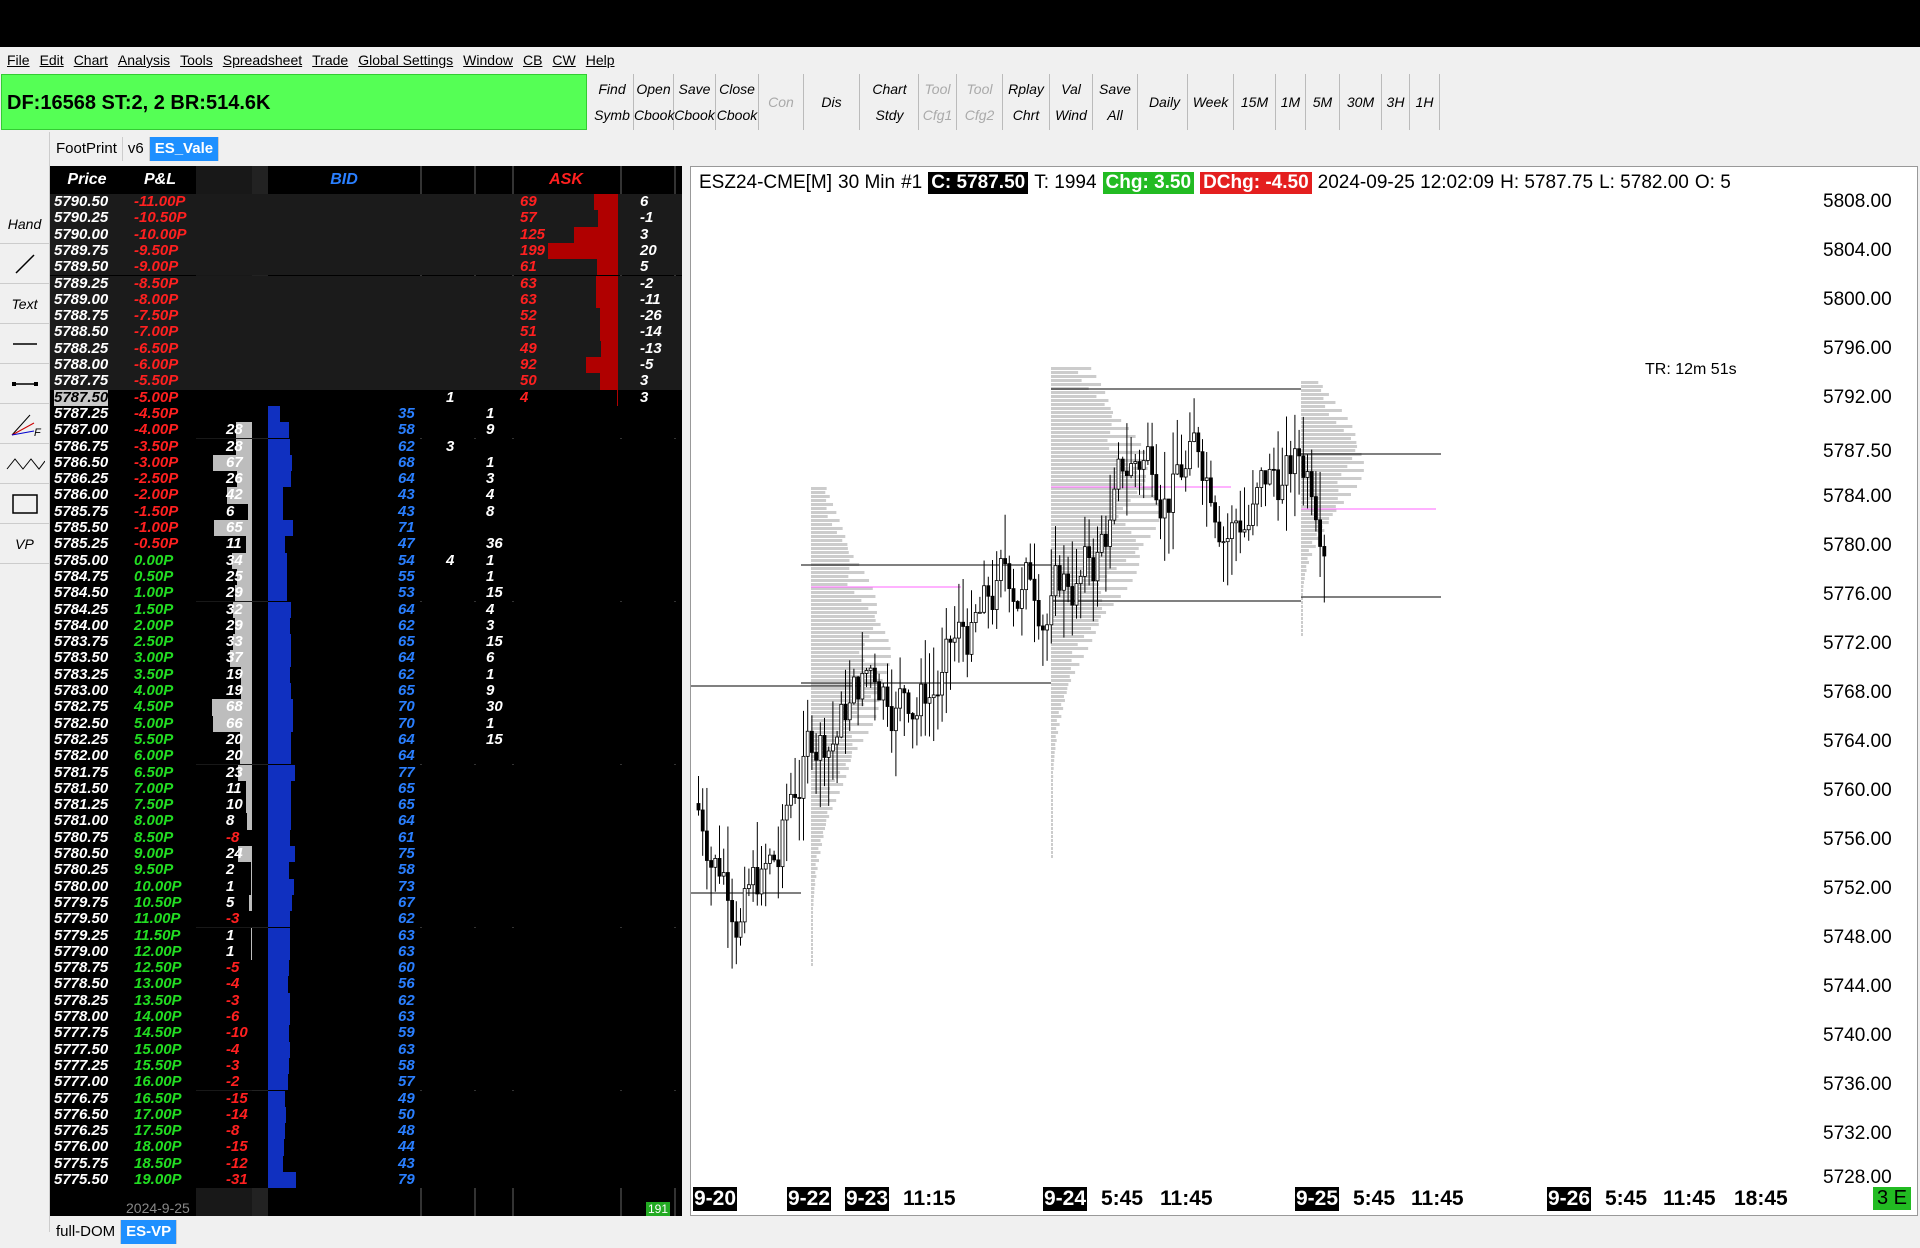 Image resolution: width=1920 pixels, height=1248 pixels. Describe the element at coordinates (1255, 102) in the screenshot. I see `timeframe-15m: 15M` at that location.